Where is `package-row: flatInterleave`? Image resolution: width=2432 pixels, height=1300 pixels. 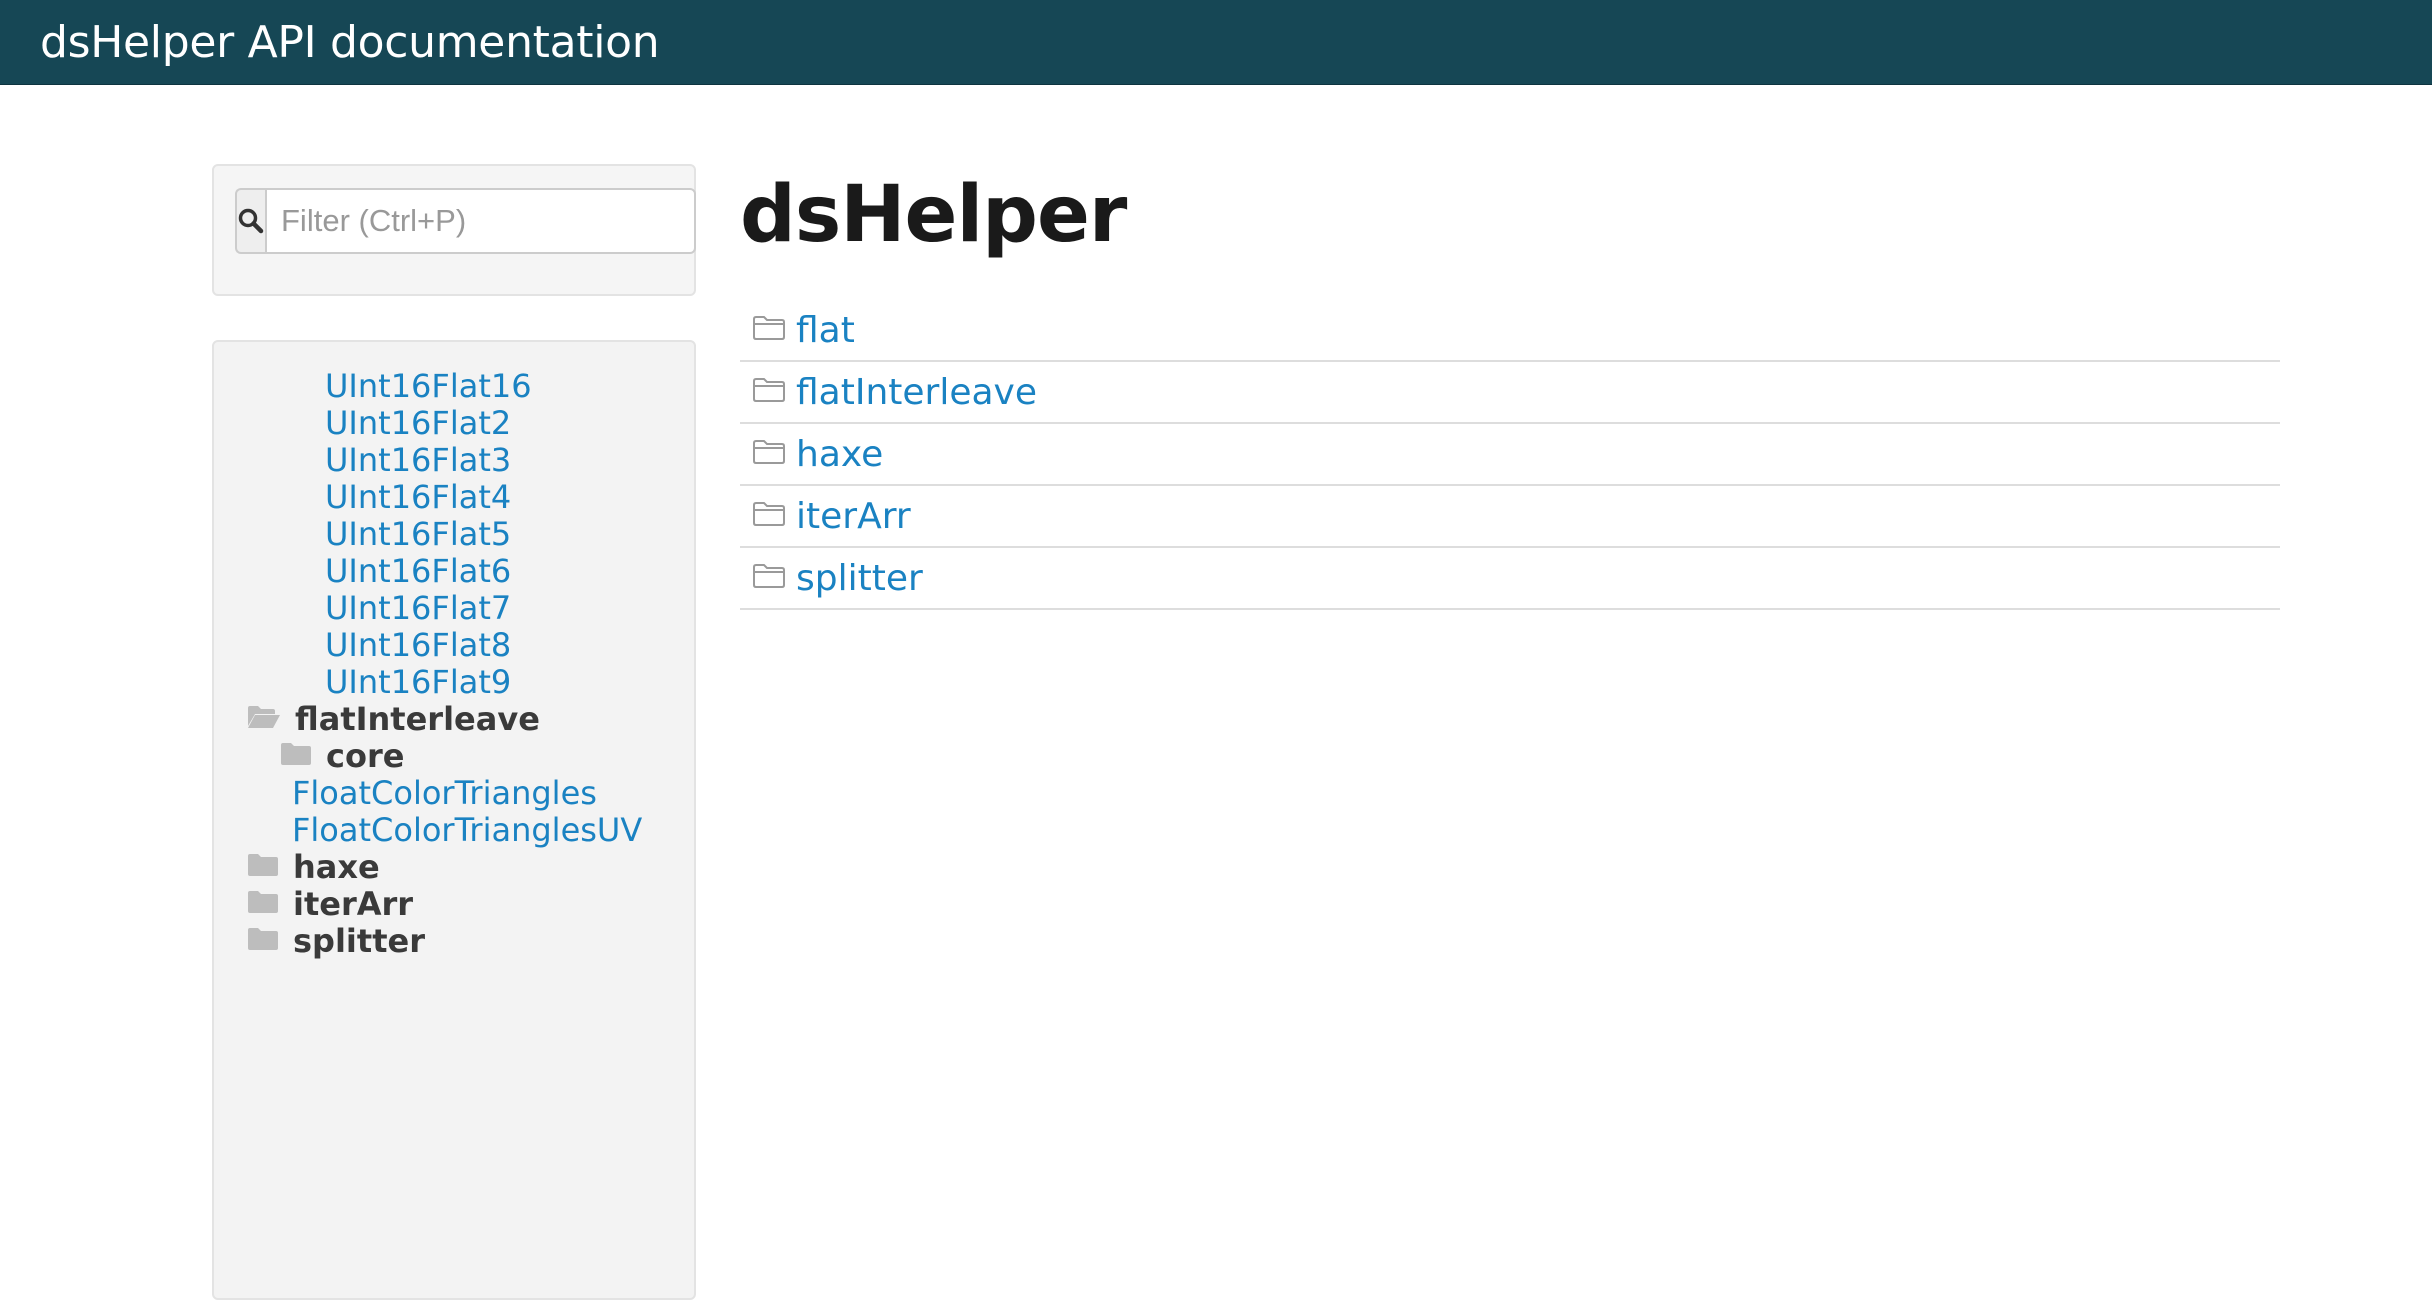
package-row: flatInterleave is located at coordinates (1510, 393).